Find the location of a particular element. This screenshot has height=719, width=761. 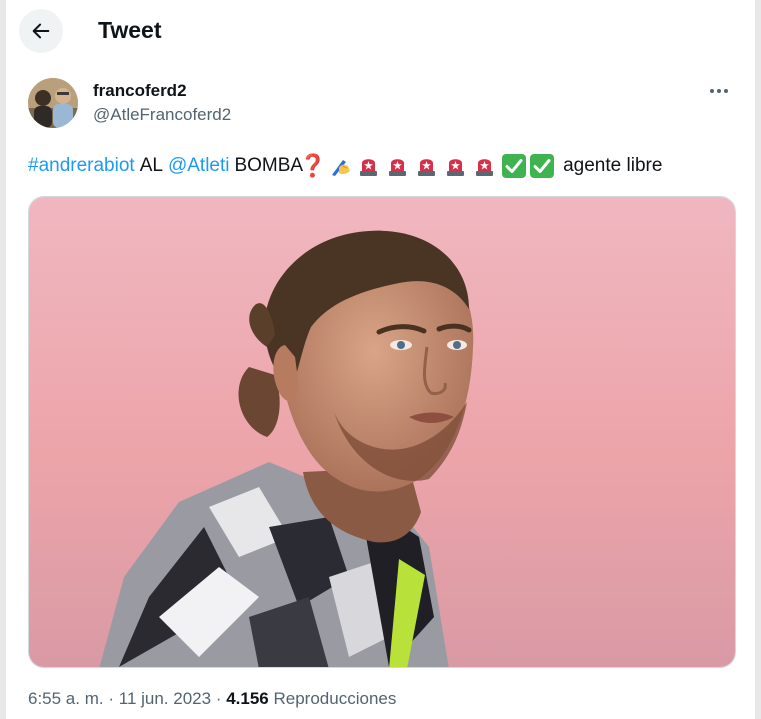

window-edge-left is located at coordinates (3, 359).